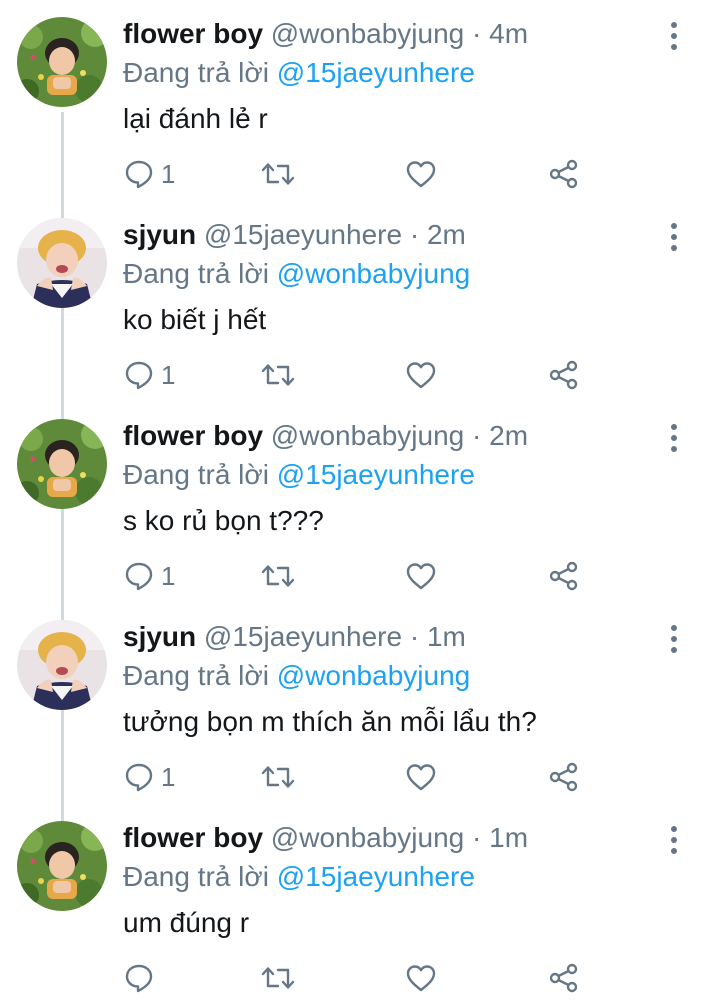 The height and width of the screenshot is (1006, 720). Describe the element at coordinates (330, 721) in the screenshot. I see `tweet-text: tưởng bọn m thích ăn mỗi lẩu th?` at that location.